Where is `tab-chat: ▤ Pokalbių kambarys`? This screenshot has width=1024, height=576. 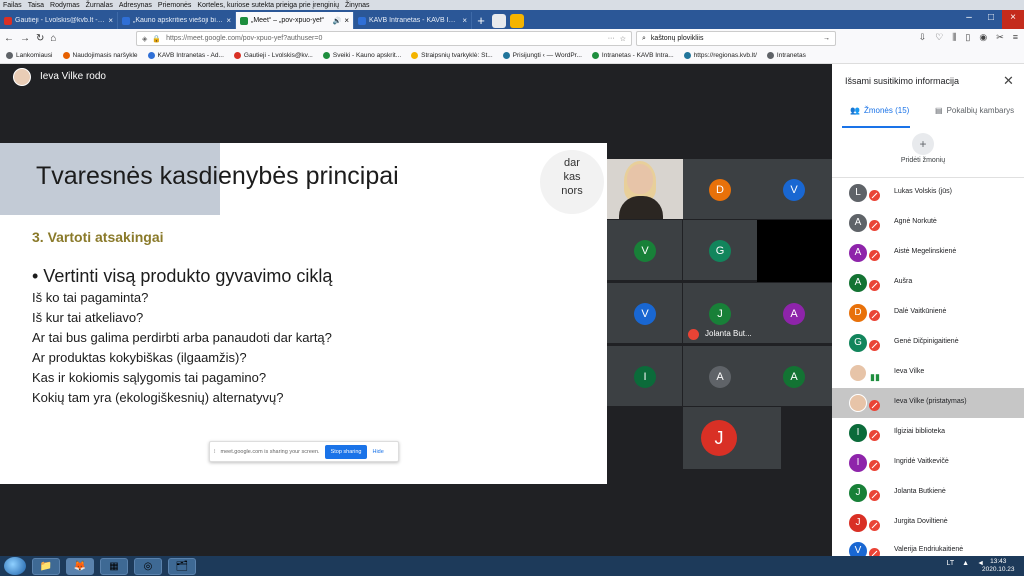 tab-chat: ▤ Pokalbių kambarys is located at coordinates (974, 110).